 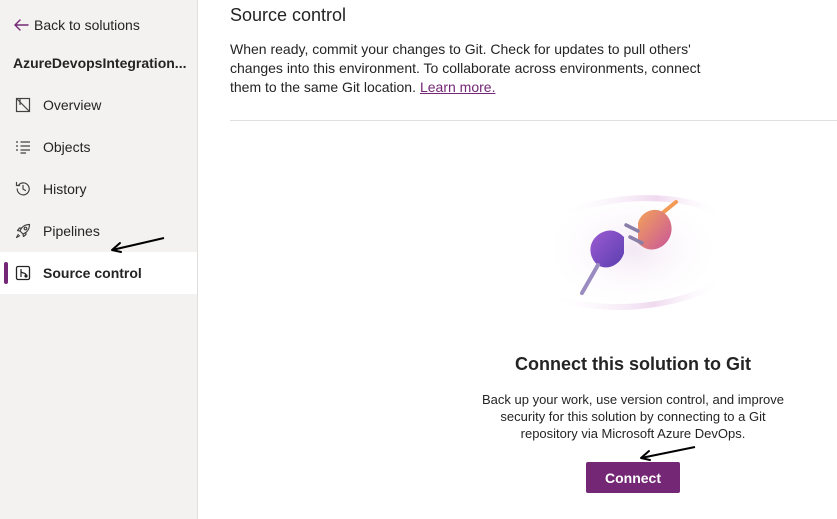 I want to click on rocket-icon, so click(x=23, y=231).